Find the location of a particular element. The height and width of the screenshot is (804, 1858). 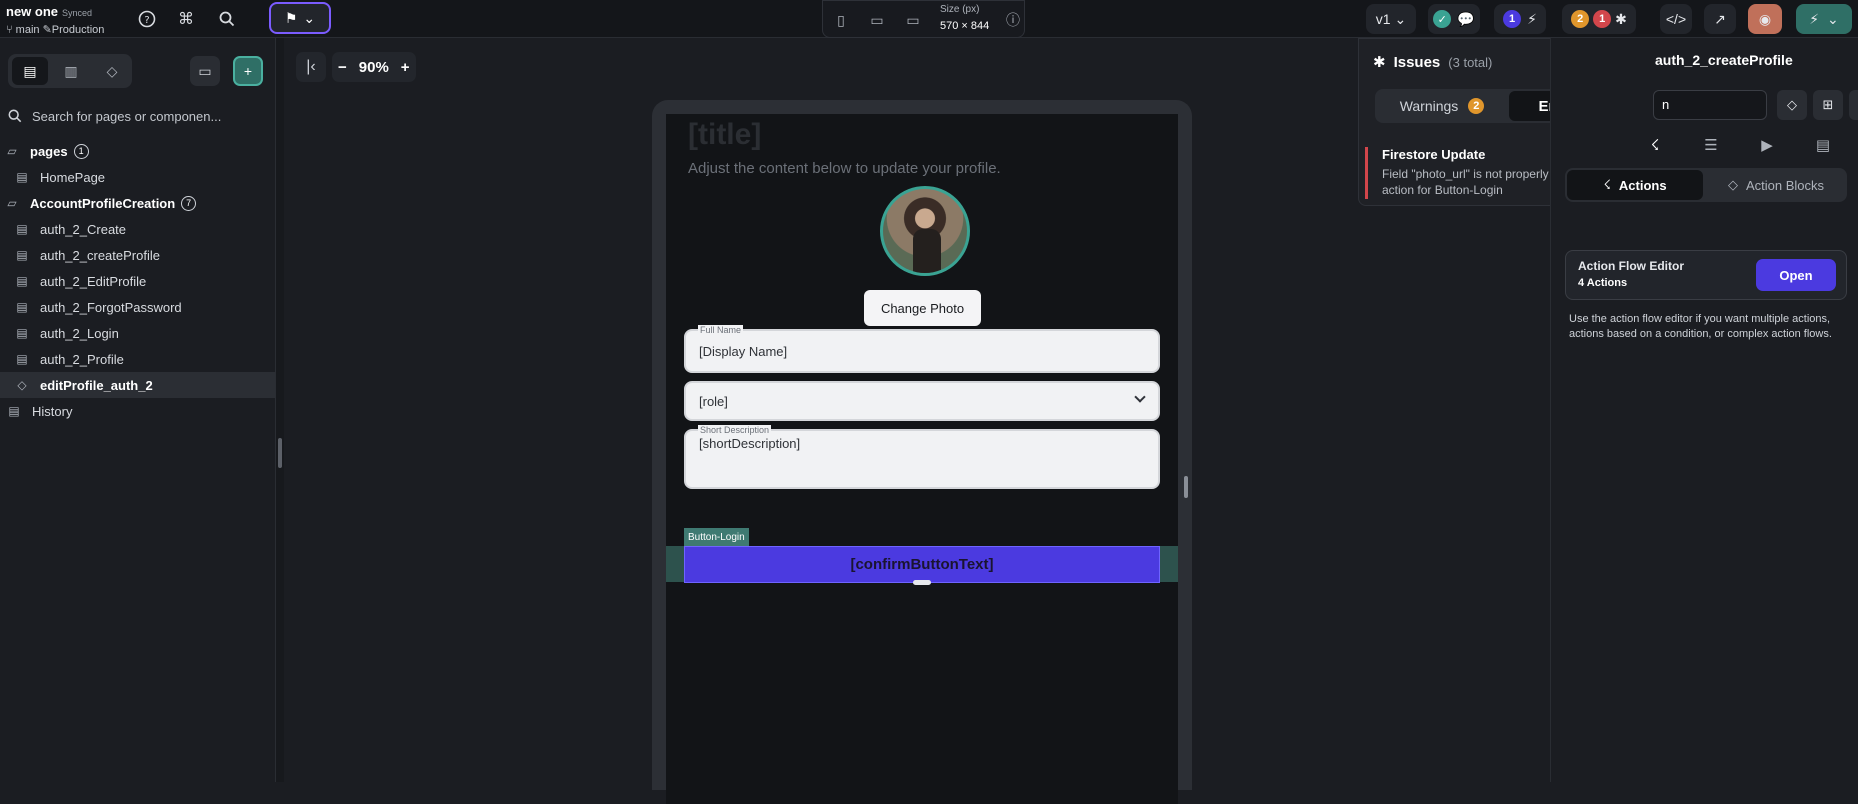

short-description-field: Short Description [shortDescription] is located at coordinates (922, 457).